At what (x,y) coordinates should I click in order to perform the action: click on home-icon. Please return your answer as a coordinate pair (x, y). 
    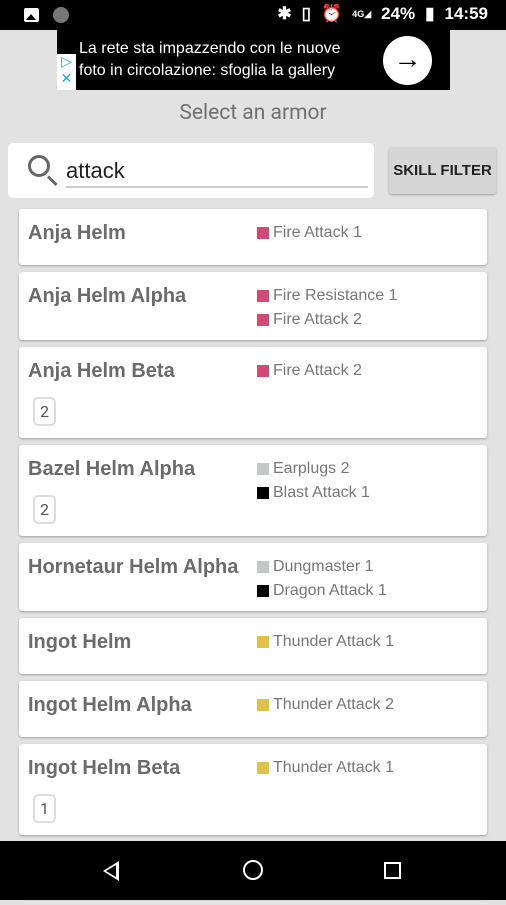
    Looking at the image, I should click on (253, 870).